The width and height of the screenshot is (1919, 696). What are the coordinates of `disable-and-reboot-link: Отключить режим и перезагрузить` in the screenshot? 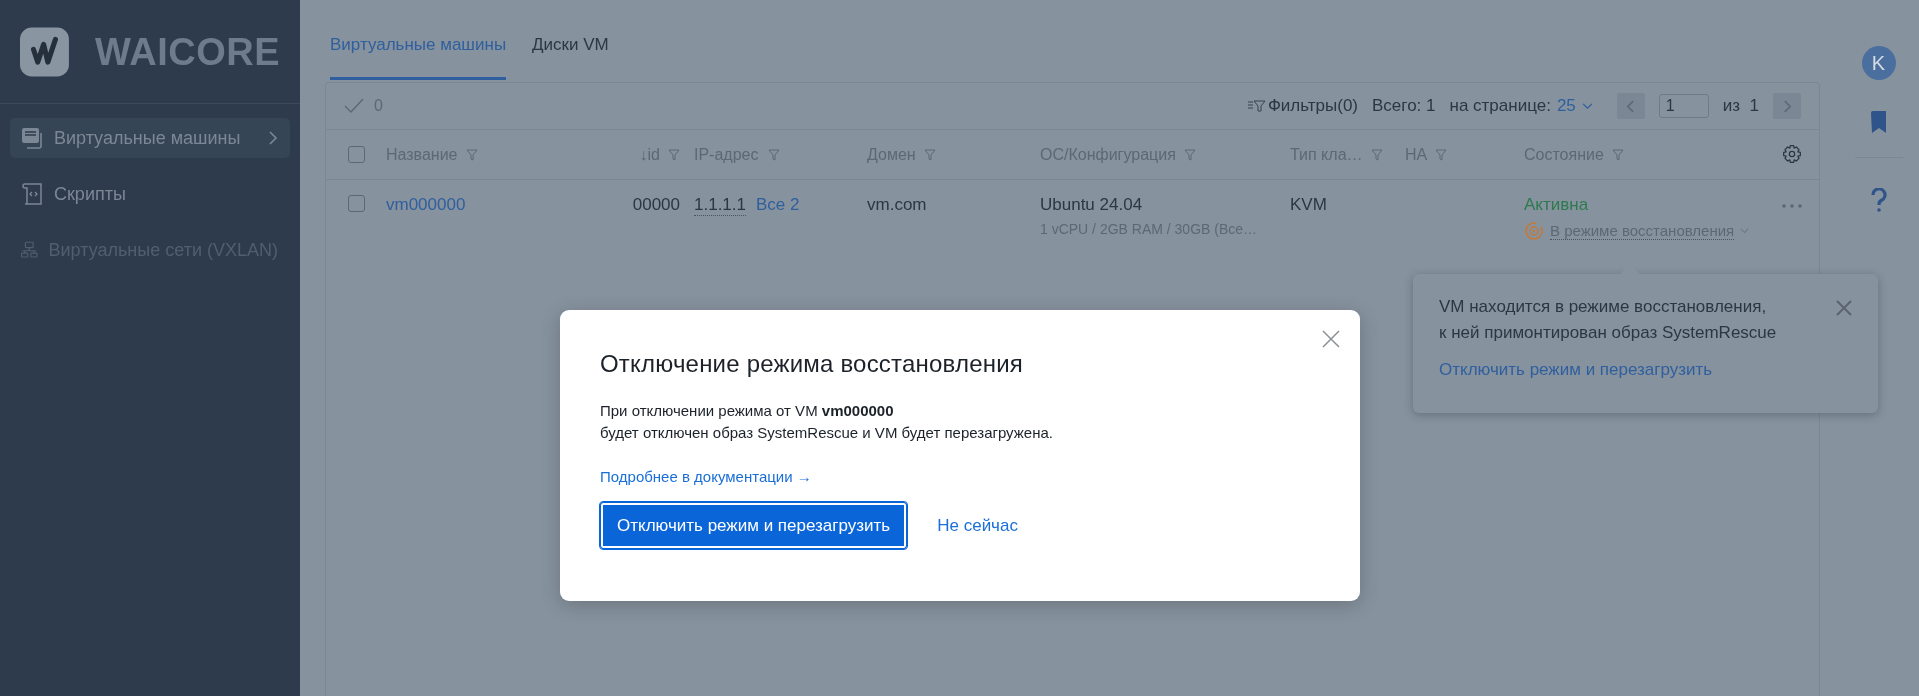 It's located at (1576, 370).